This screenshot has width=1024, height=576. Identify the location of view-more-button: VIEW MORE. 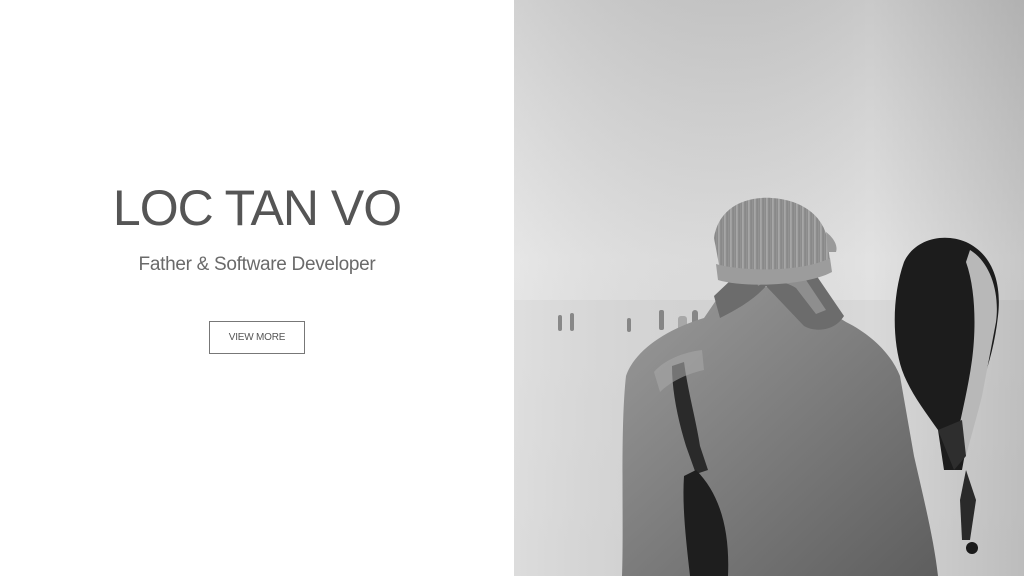
(257, 337).